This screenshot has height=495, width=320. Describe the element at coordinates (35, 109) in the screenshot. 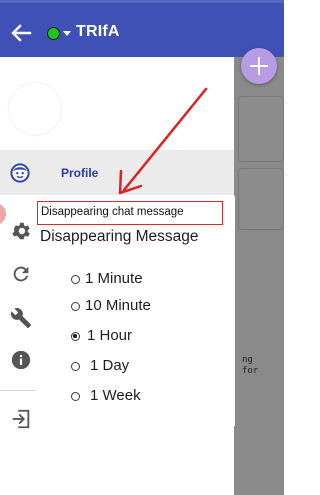

I see `avatar` at that location.